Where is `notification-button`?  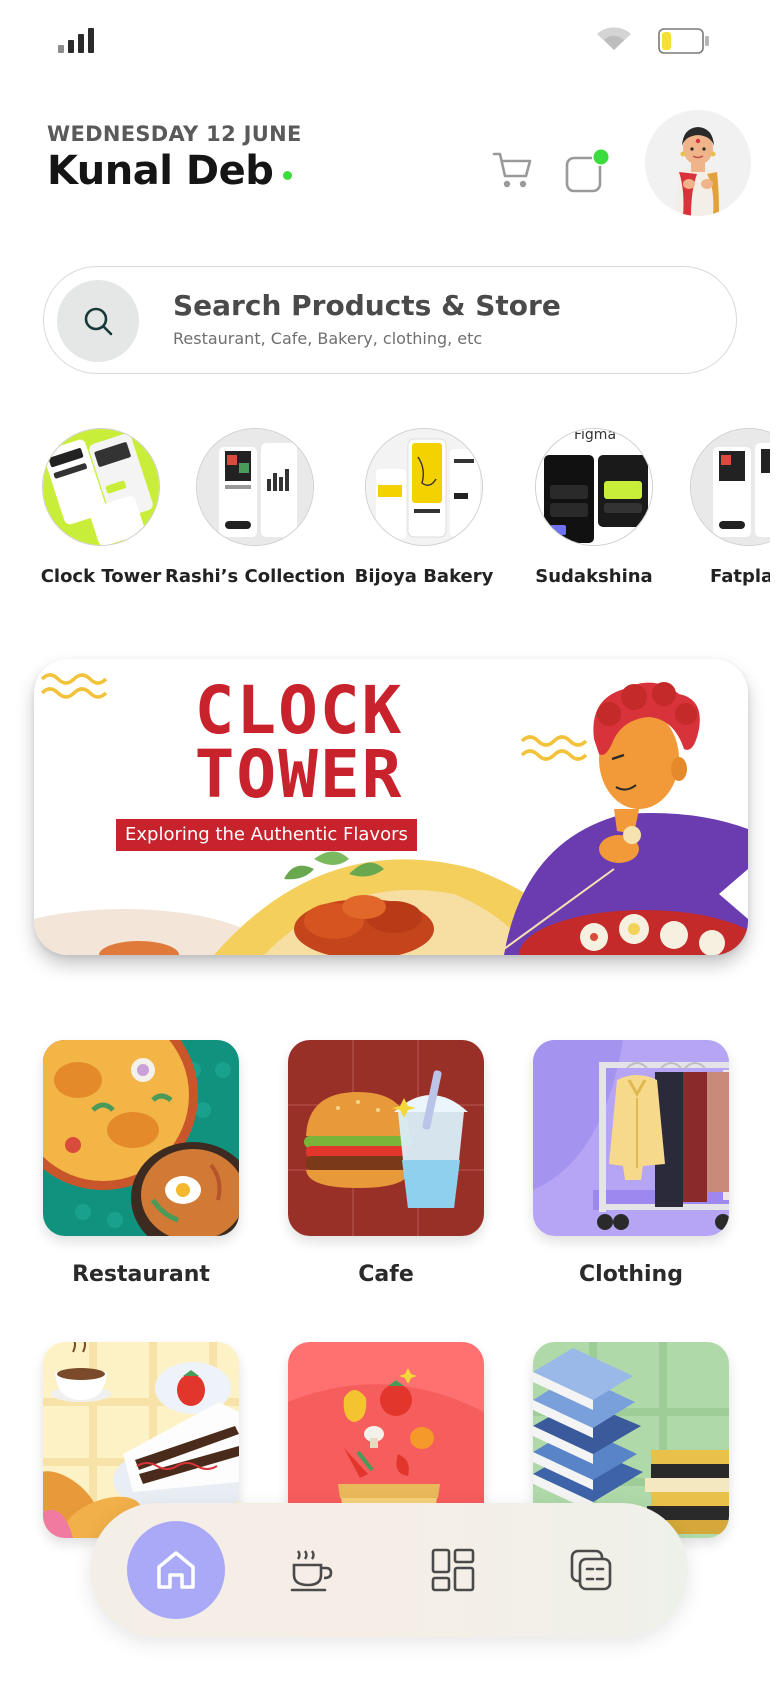
notification-button is located at coordinates (587, 171).